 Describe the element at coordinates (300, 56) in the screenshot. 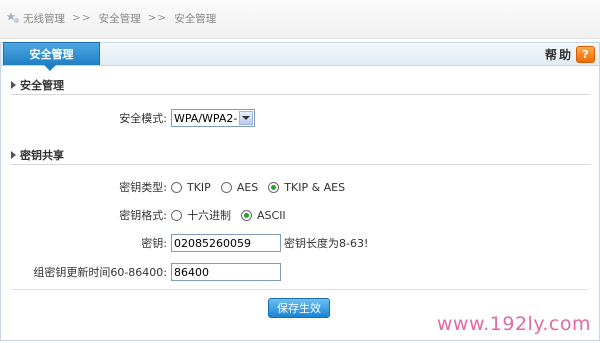

I see `tab-bar: 安全管理 帮助 ?` at that location.